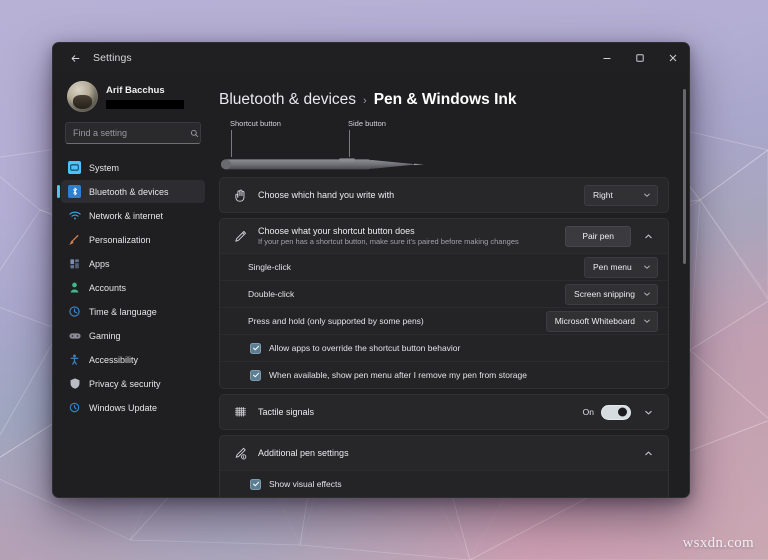 This screenshot has width=768, height=560. Describe the element at coordinates (133, 263) in the screenshot. I see `sidebar-item-apps: Apps` at that location.